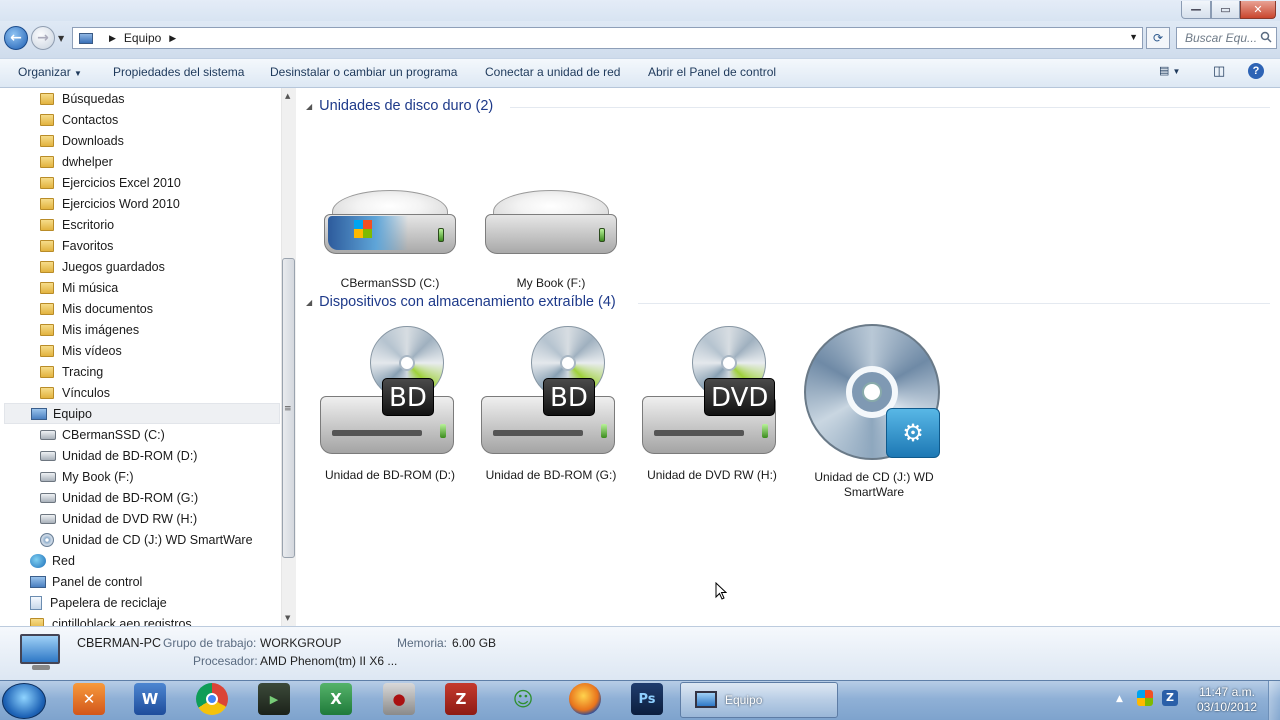 Image resolution: width=1280 pixels, height=720 pixels. What do you see at coordinates (551, 228) in the screenshot?
I see `hard-drive-icon` at bounding box center [551, 228].